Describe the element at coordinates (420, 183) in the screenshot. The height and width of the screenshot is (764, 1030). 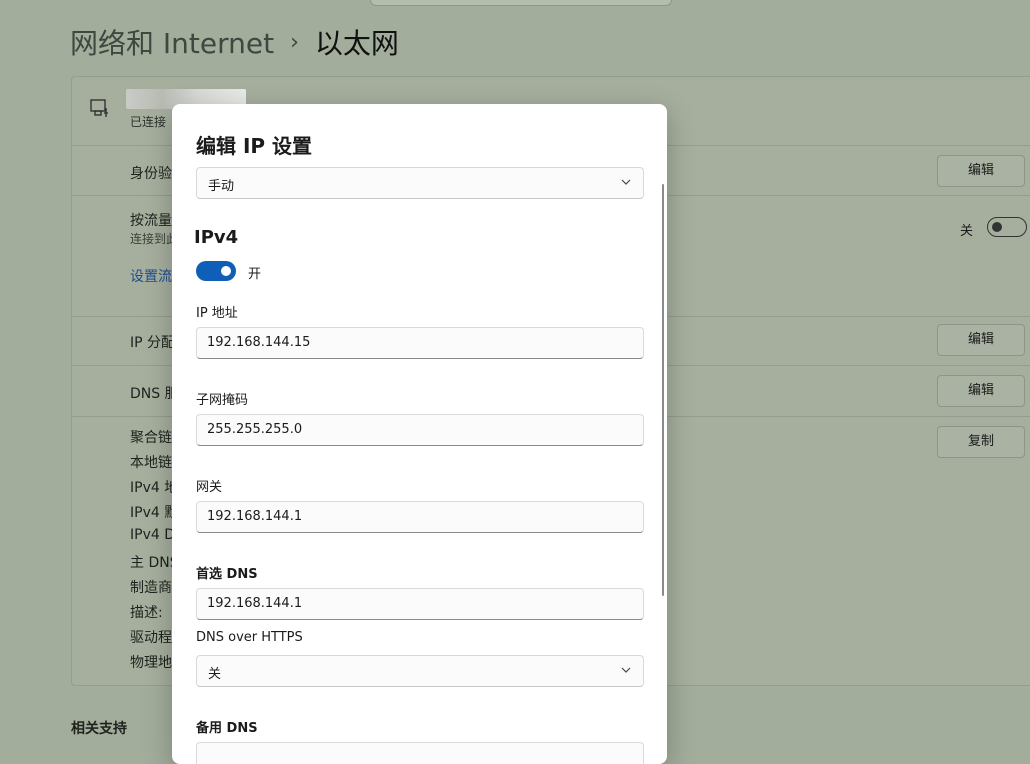
I see `ip-mode-select: 手动` at that location.